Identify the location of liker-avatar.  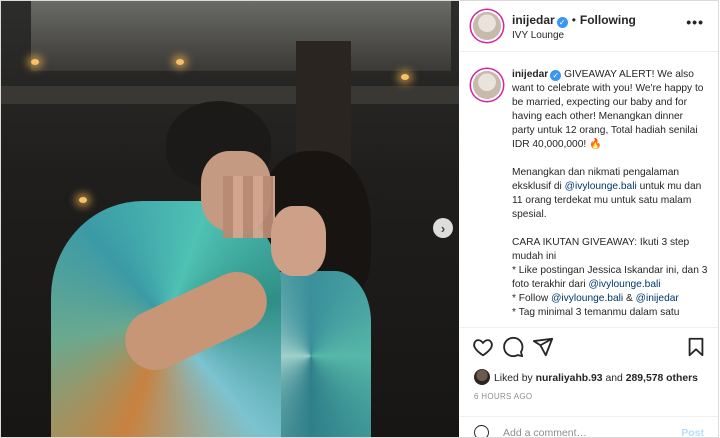
(482, 377).